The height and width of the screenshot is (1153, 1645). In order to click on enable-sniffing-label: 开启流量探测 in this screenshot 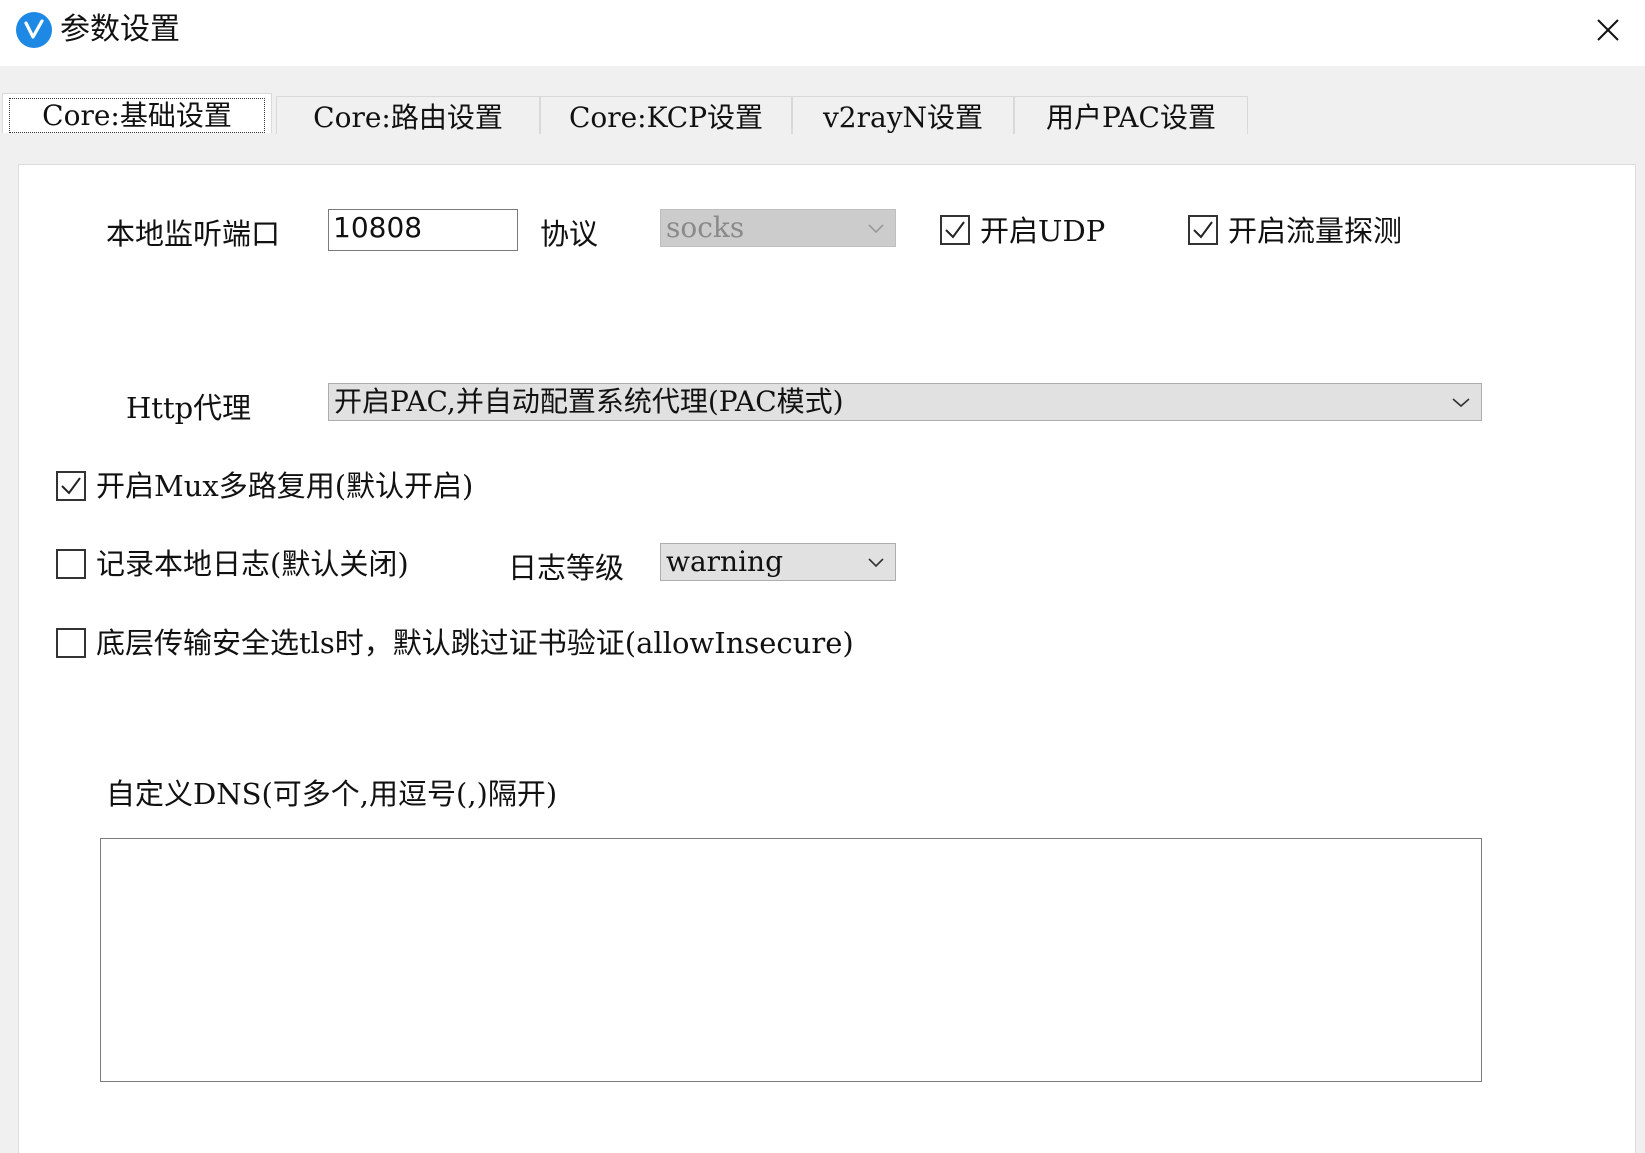, I will do `click(1315, 231)`.